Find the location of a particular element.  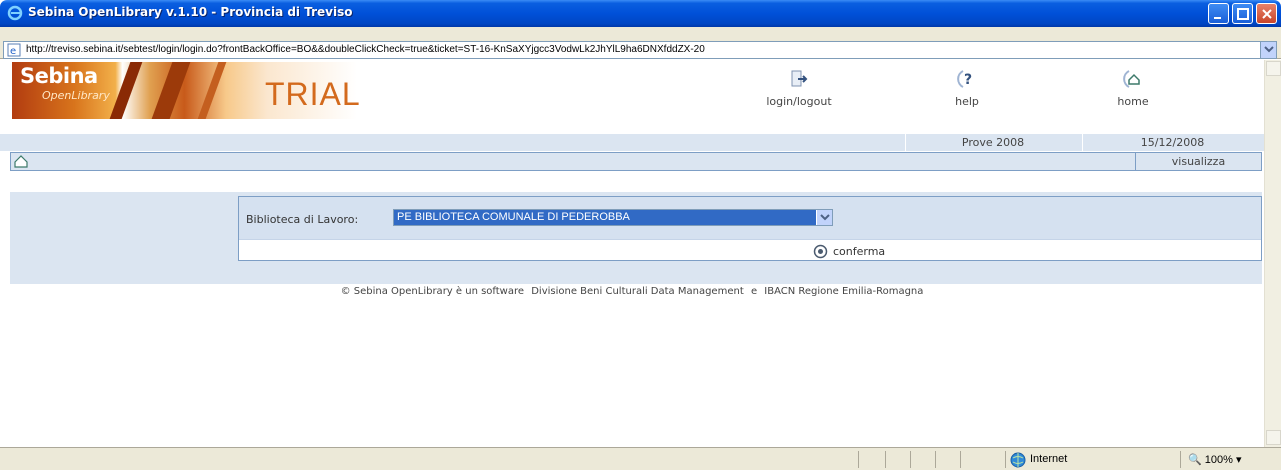

nav-home-label: home is located at coordinates (1133, 101).